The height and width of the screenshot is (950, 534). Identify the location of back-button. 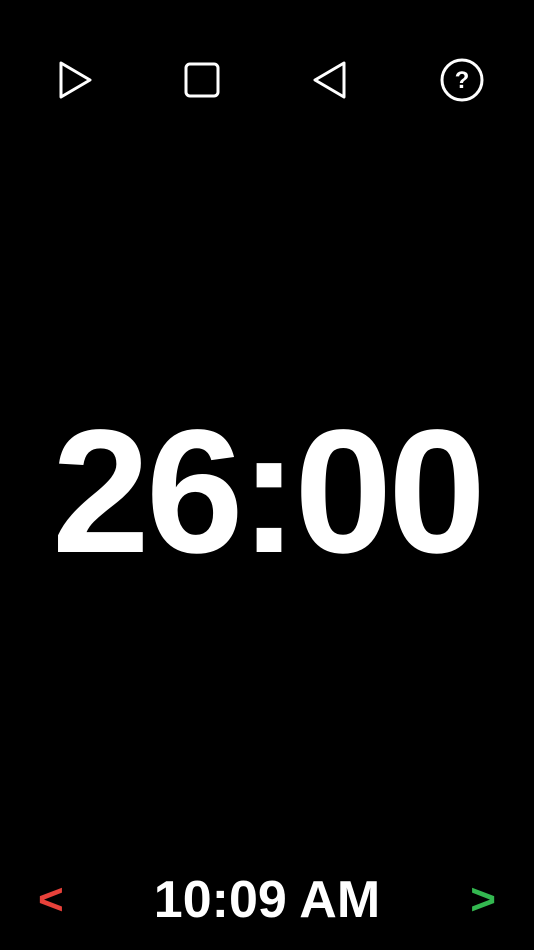
(330, 80).